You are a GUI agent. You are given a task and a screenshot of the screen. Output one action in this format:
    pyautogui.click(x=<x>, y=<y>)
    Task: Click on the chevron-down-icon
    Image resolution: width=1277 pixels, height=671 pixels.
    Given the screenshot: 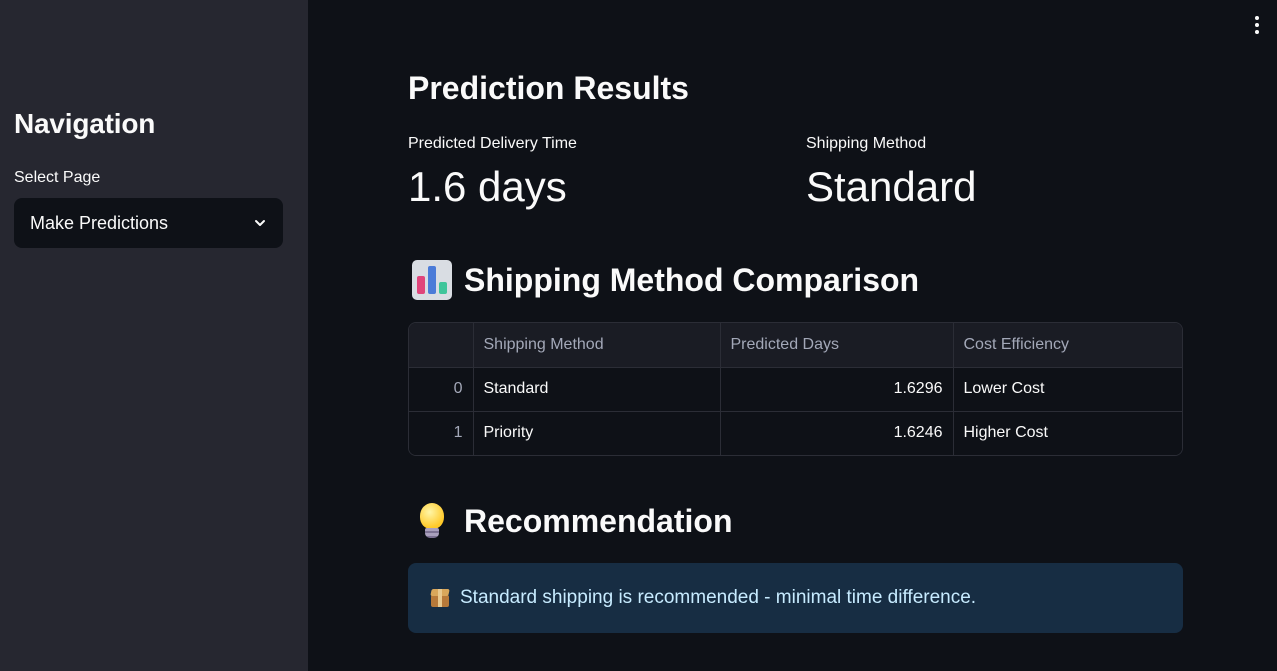 What is the action you would take?
    pyautogui.click(x=260, y=223)
    